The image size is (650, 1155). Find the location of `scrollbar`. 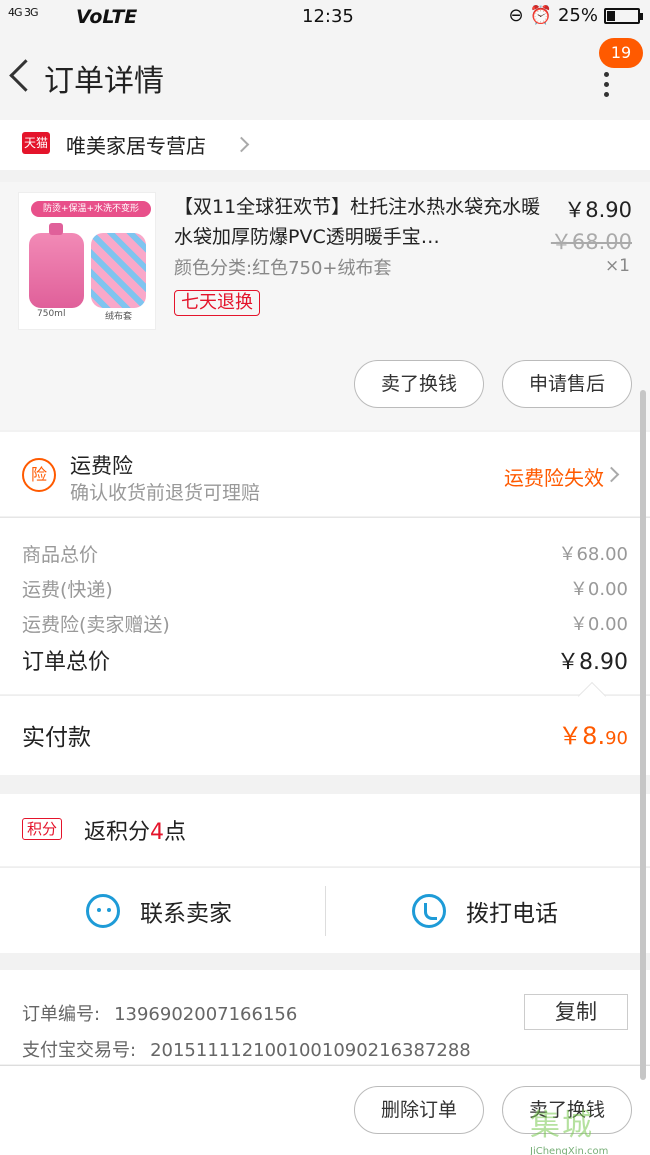

scrollbar is located at coordinates (643, 735).